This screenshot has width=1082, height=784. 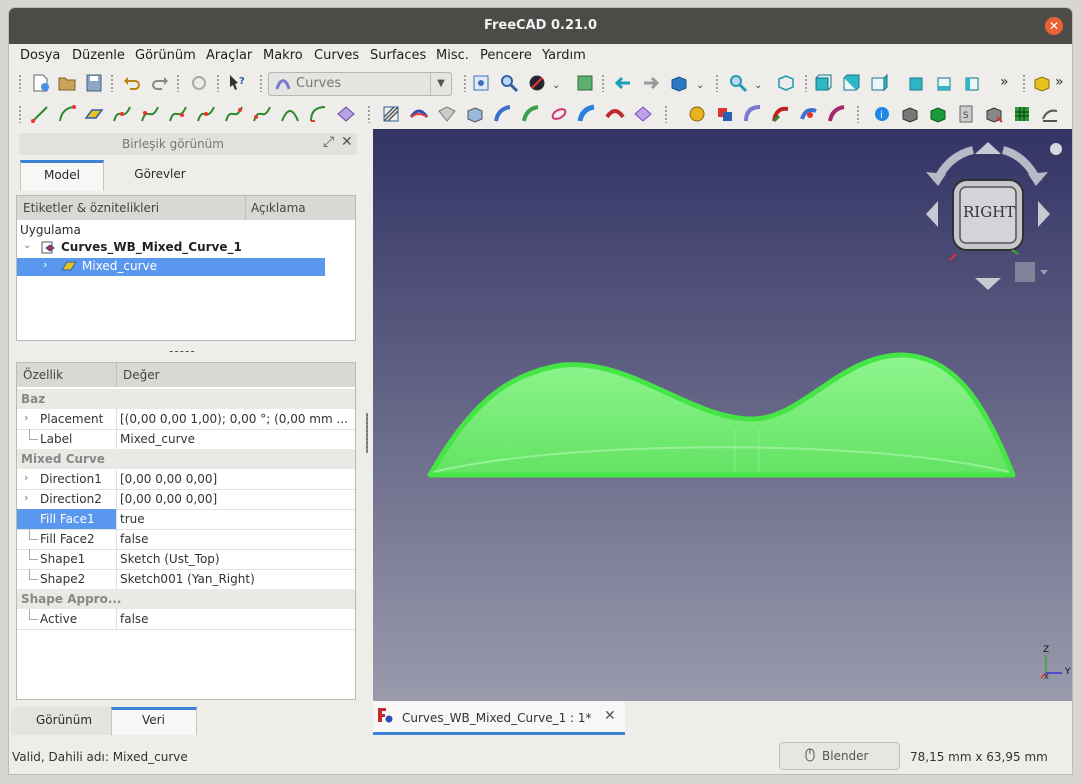 What do you see at coordinates (753, 114) in the screenshot?
I see `misc-tool-2-icon` at bounding box center [753, 114].